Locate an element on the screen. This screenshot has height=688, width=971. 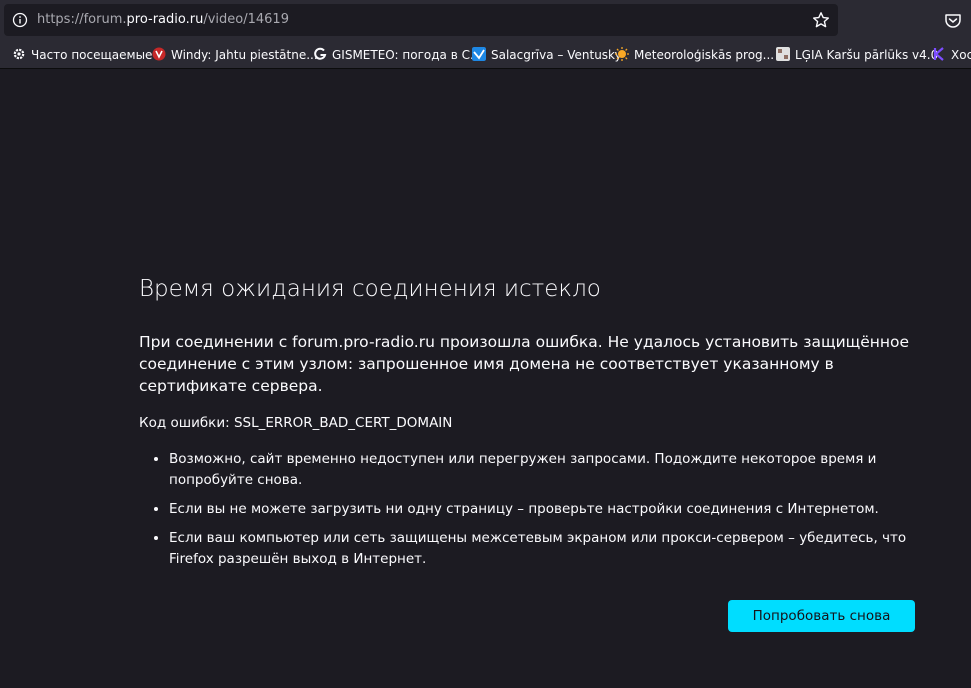
url-path: /video/14619 is located at coordinates (246, 19).